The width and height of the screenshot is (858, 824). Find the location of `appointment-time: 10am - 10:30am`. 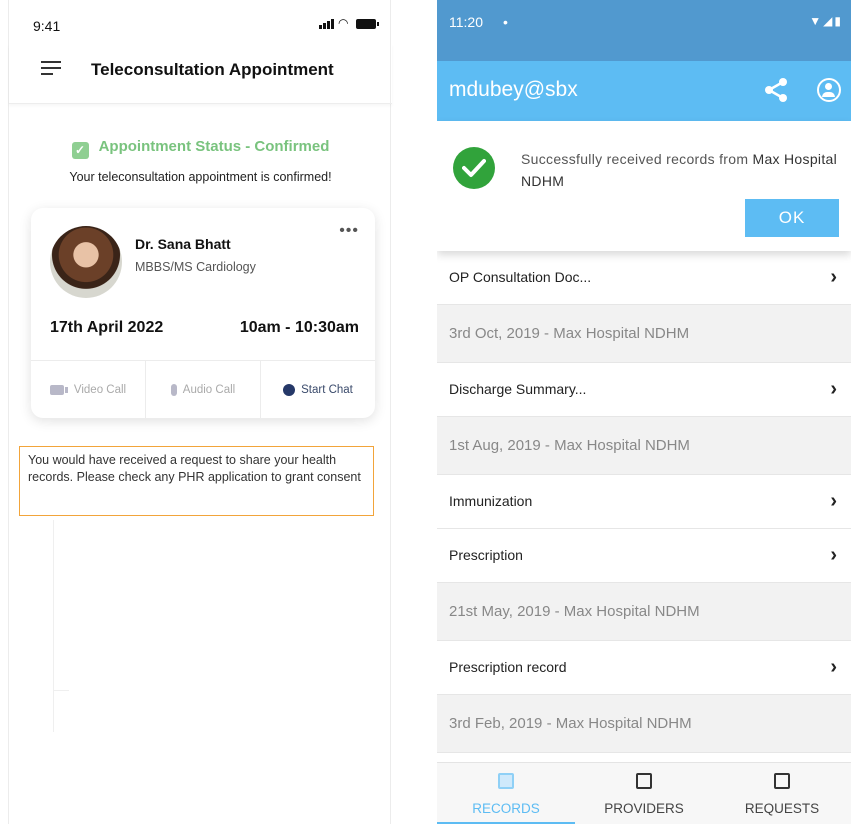

appointment-time: 10am - 10:30am is located at coordinates (299, 327).